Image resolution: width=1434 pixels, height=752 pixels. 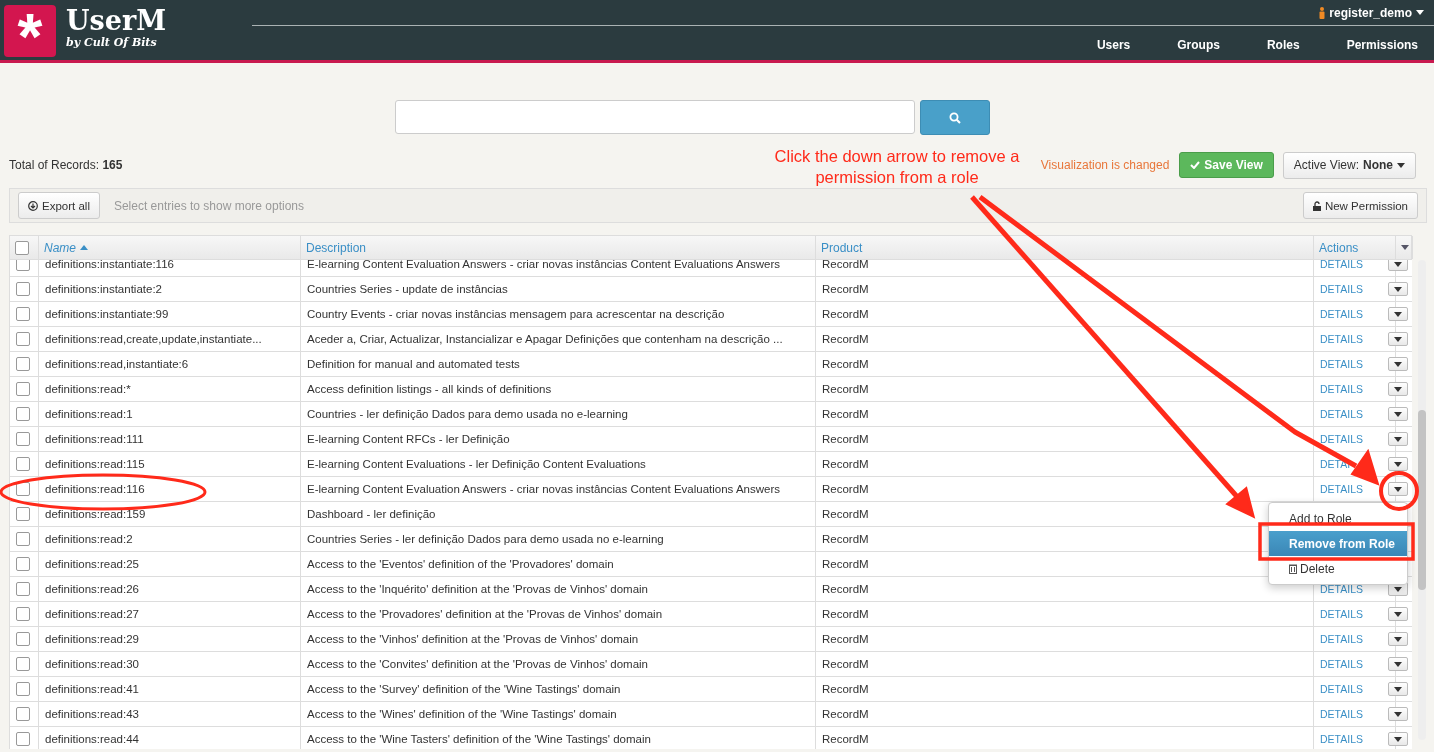 I want to click on status-message: Visualization is changed, so click(x=1105, y=165).